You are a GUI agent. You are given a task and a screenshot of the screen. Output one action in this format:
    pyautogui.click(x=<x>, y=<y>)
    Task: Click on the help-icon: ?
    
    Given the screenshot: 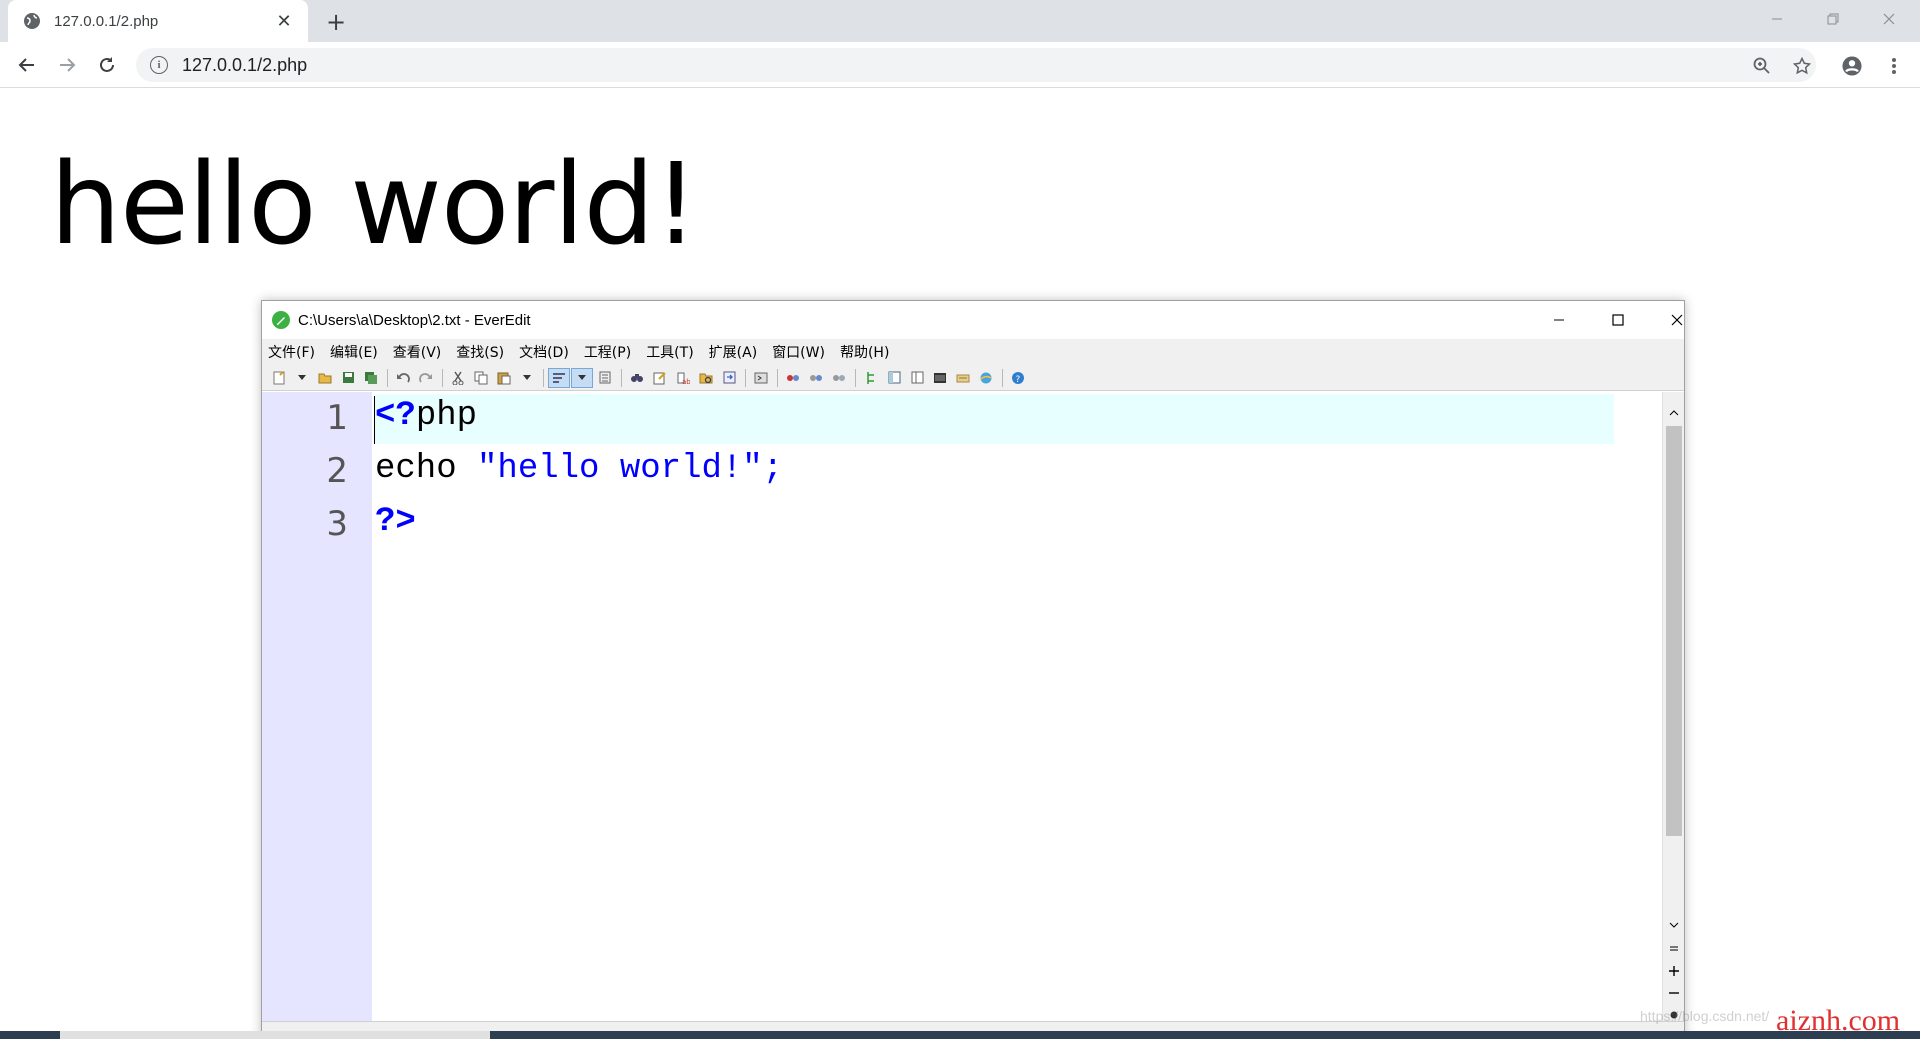 What is the action you would take?
    pyautogui.click(x=1018, y=378)
    